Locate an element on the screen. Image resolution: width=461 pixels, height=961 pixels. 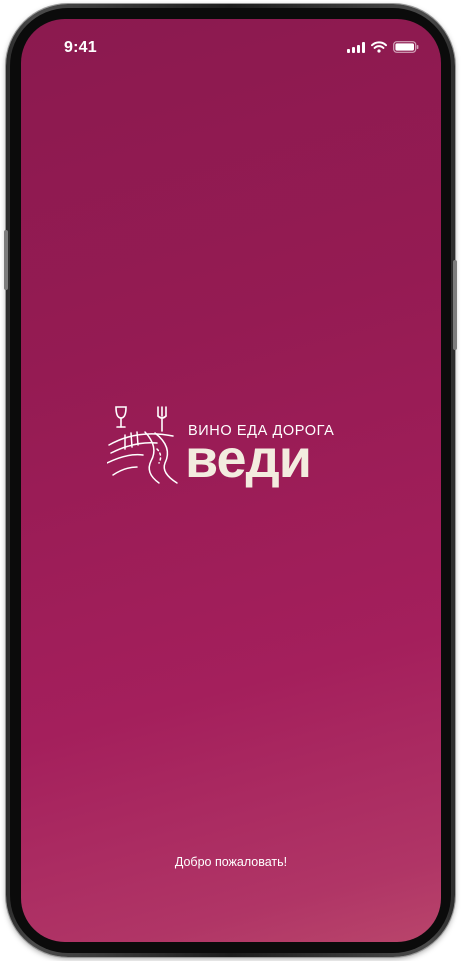
fork-icon is located at coordinates (162, 419).